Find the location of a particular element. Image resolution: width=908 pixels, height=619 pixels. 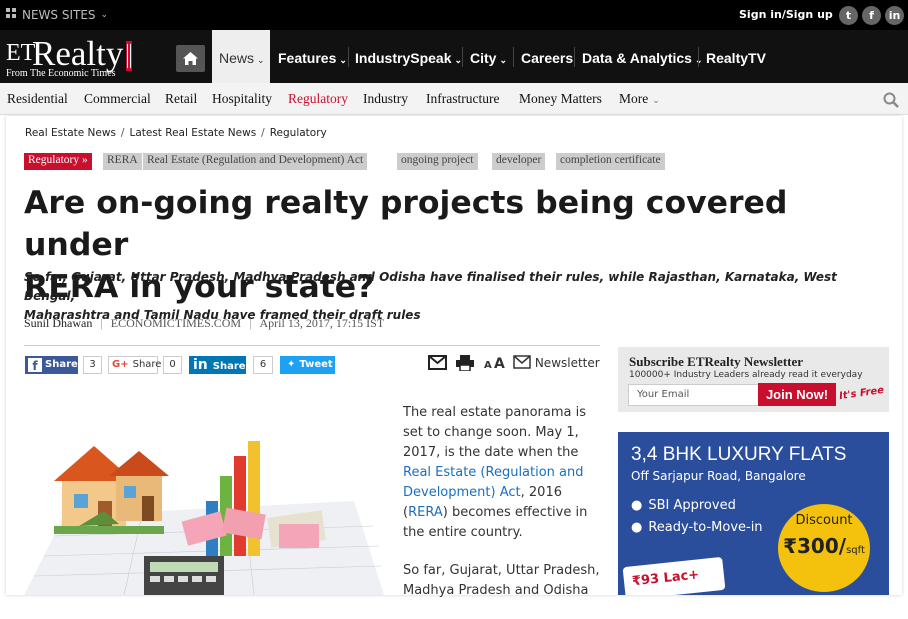

ad-title: 3,4 BHK LUXURY FLATS is located at coordinates (739, 454).